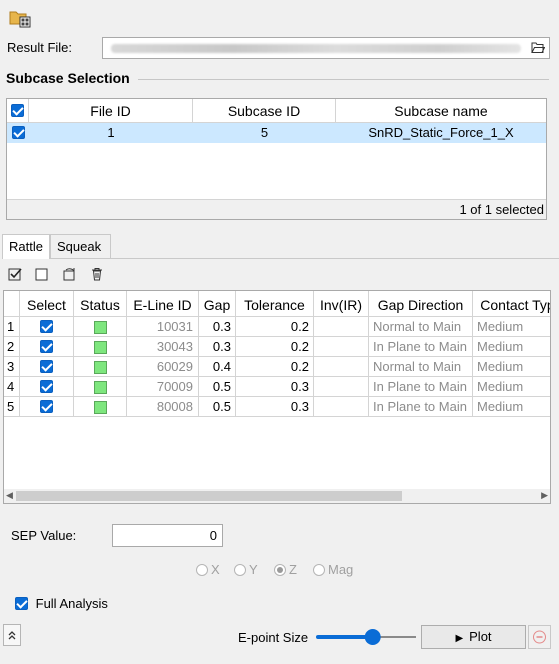 Image resolution: width=559 pixels, height=664 pixels. I want to click on radio-y-label: Y, so click(253, 569).